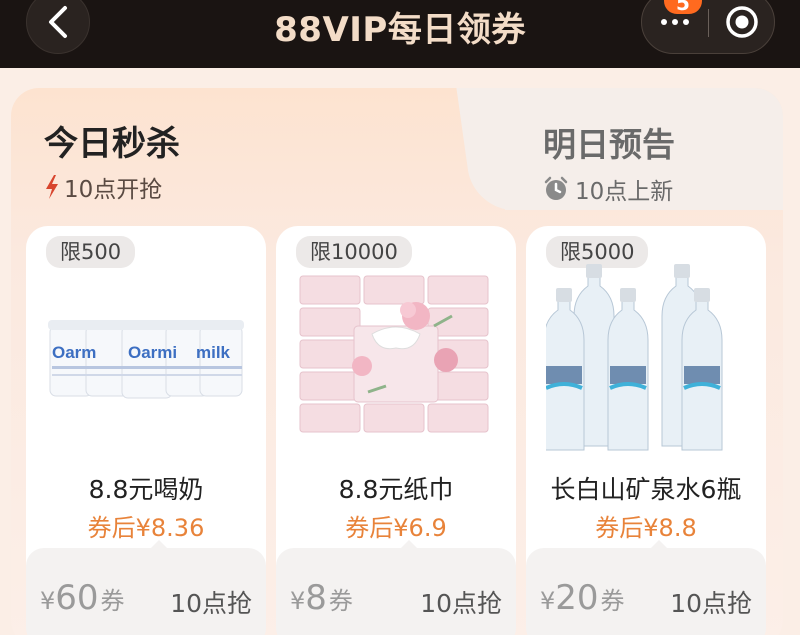 The width and height of the screenshot is (800, 635). I want to click on coupon-amount: ¥ 60 券, so click(82, 598).